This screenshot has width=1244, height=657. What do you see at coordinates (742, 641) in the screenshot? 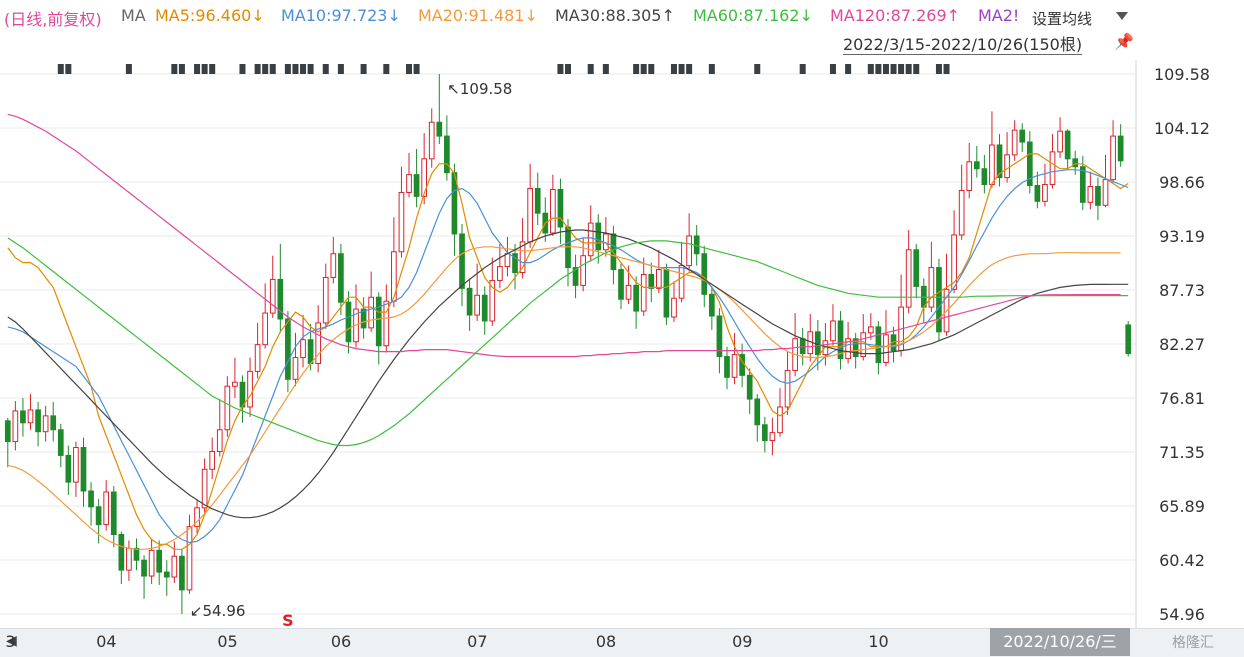
I see `x-tick-label: 09` at bounding box center [742, 641].